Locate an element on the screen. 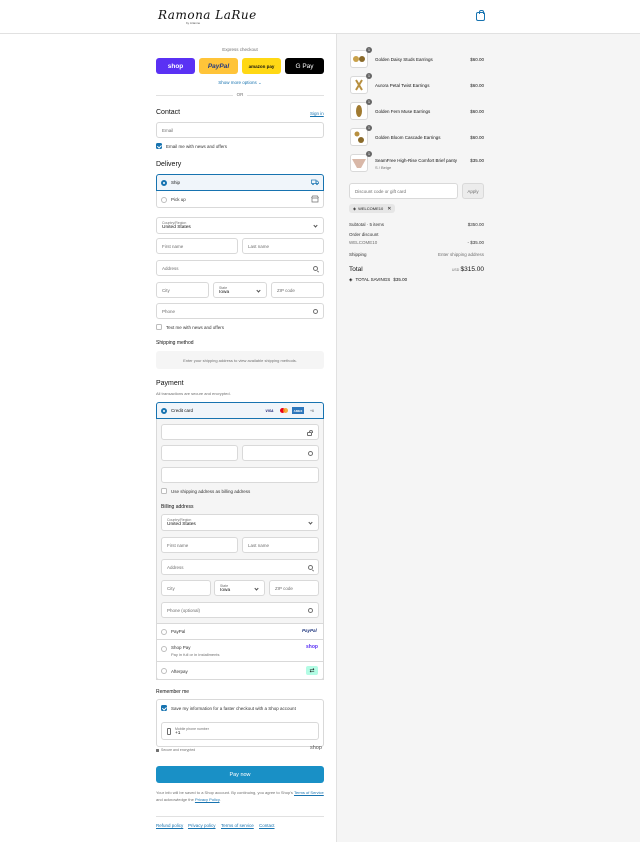 Image resolution: width=640 pixels, height=842 pixels. country-select: Country/Region United States is located at coordinates (240, 225).